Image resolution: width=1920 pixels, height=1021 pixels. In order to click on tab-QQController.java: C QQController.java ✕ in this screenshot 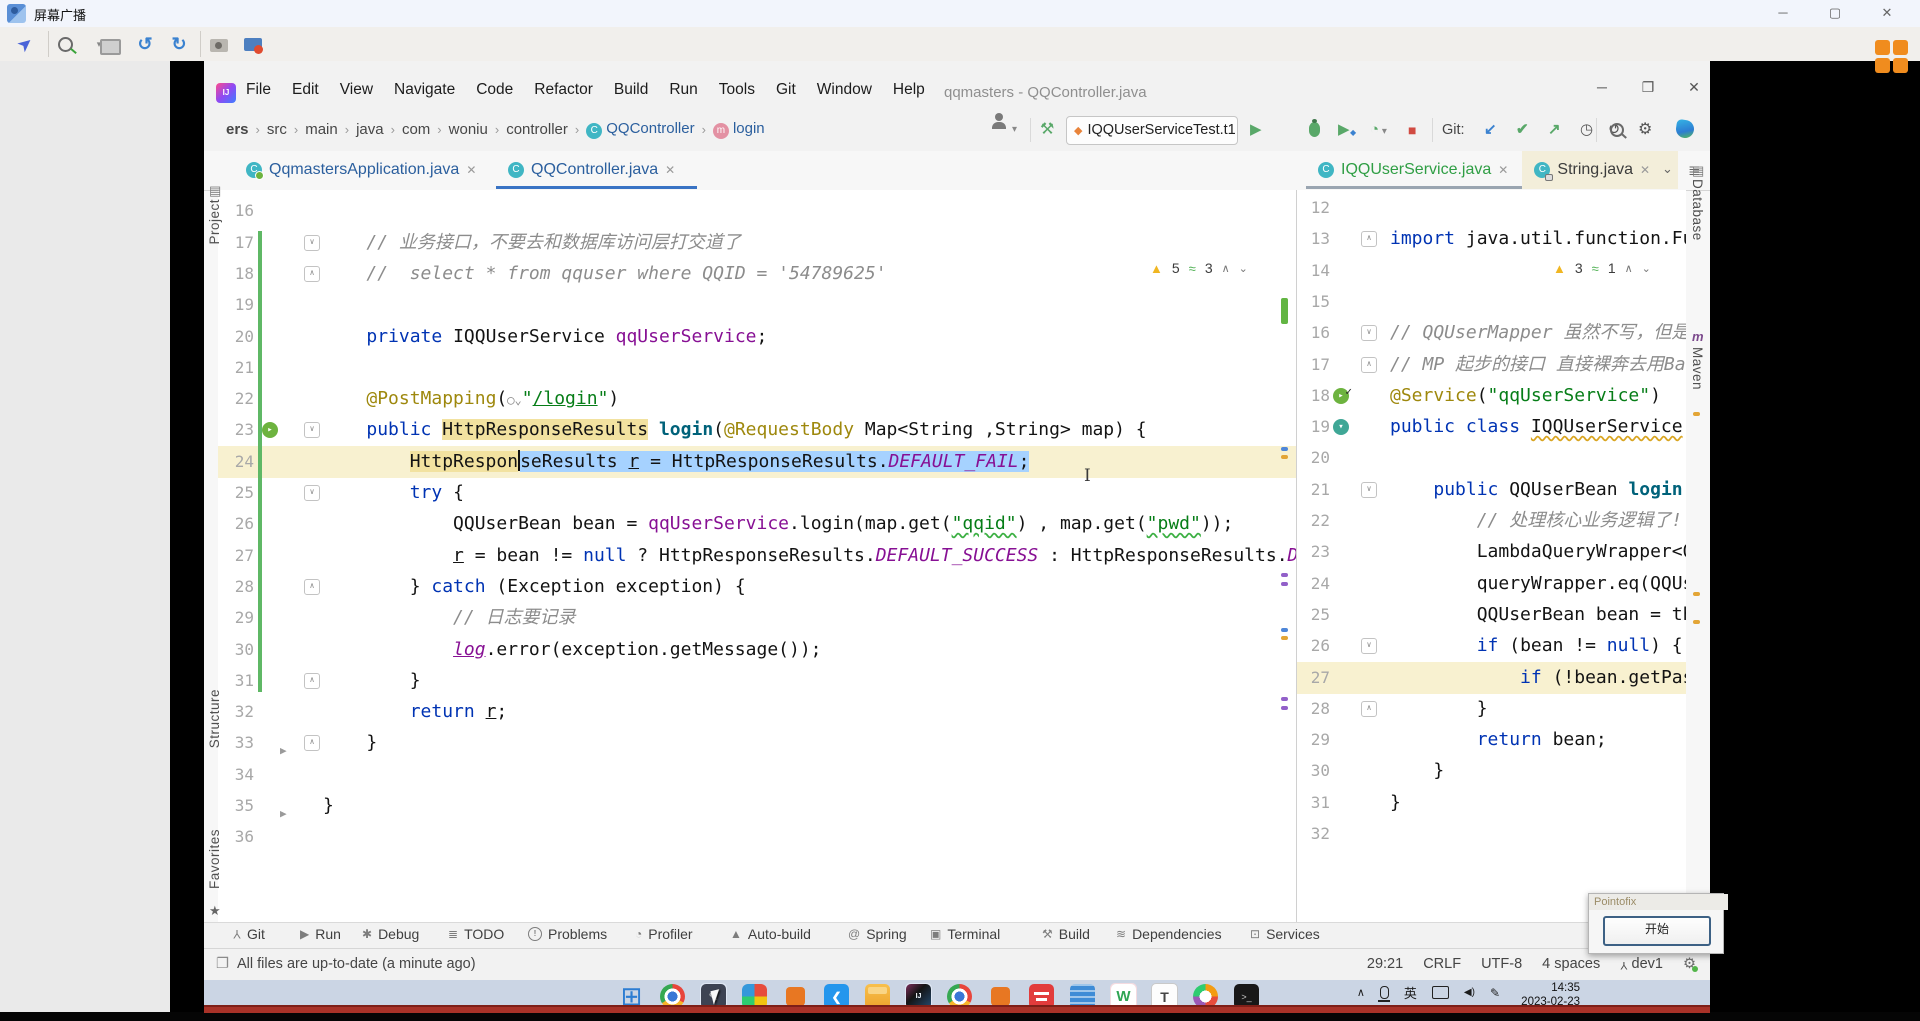, I will do `click(596, 170)`.